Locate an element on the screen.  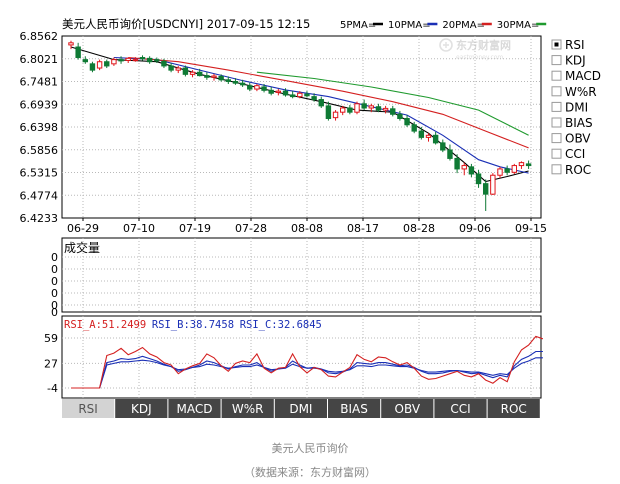
indicator-option-label: DMI is located at coordinates (576, 107).